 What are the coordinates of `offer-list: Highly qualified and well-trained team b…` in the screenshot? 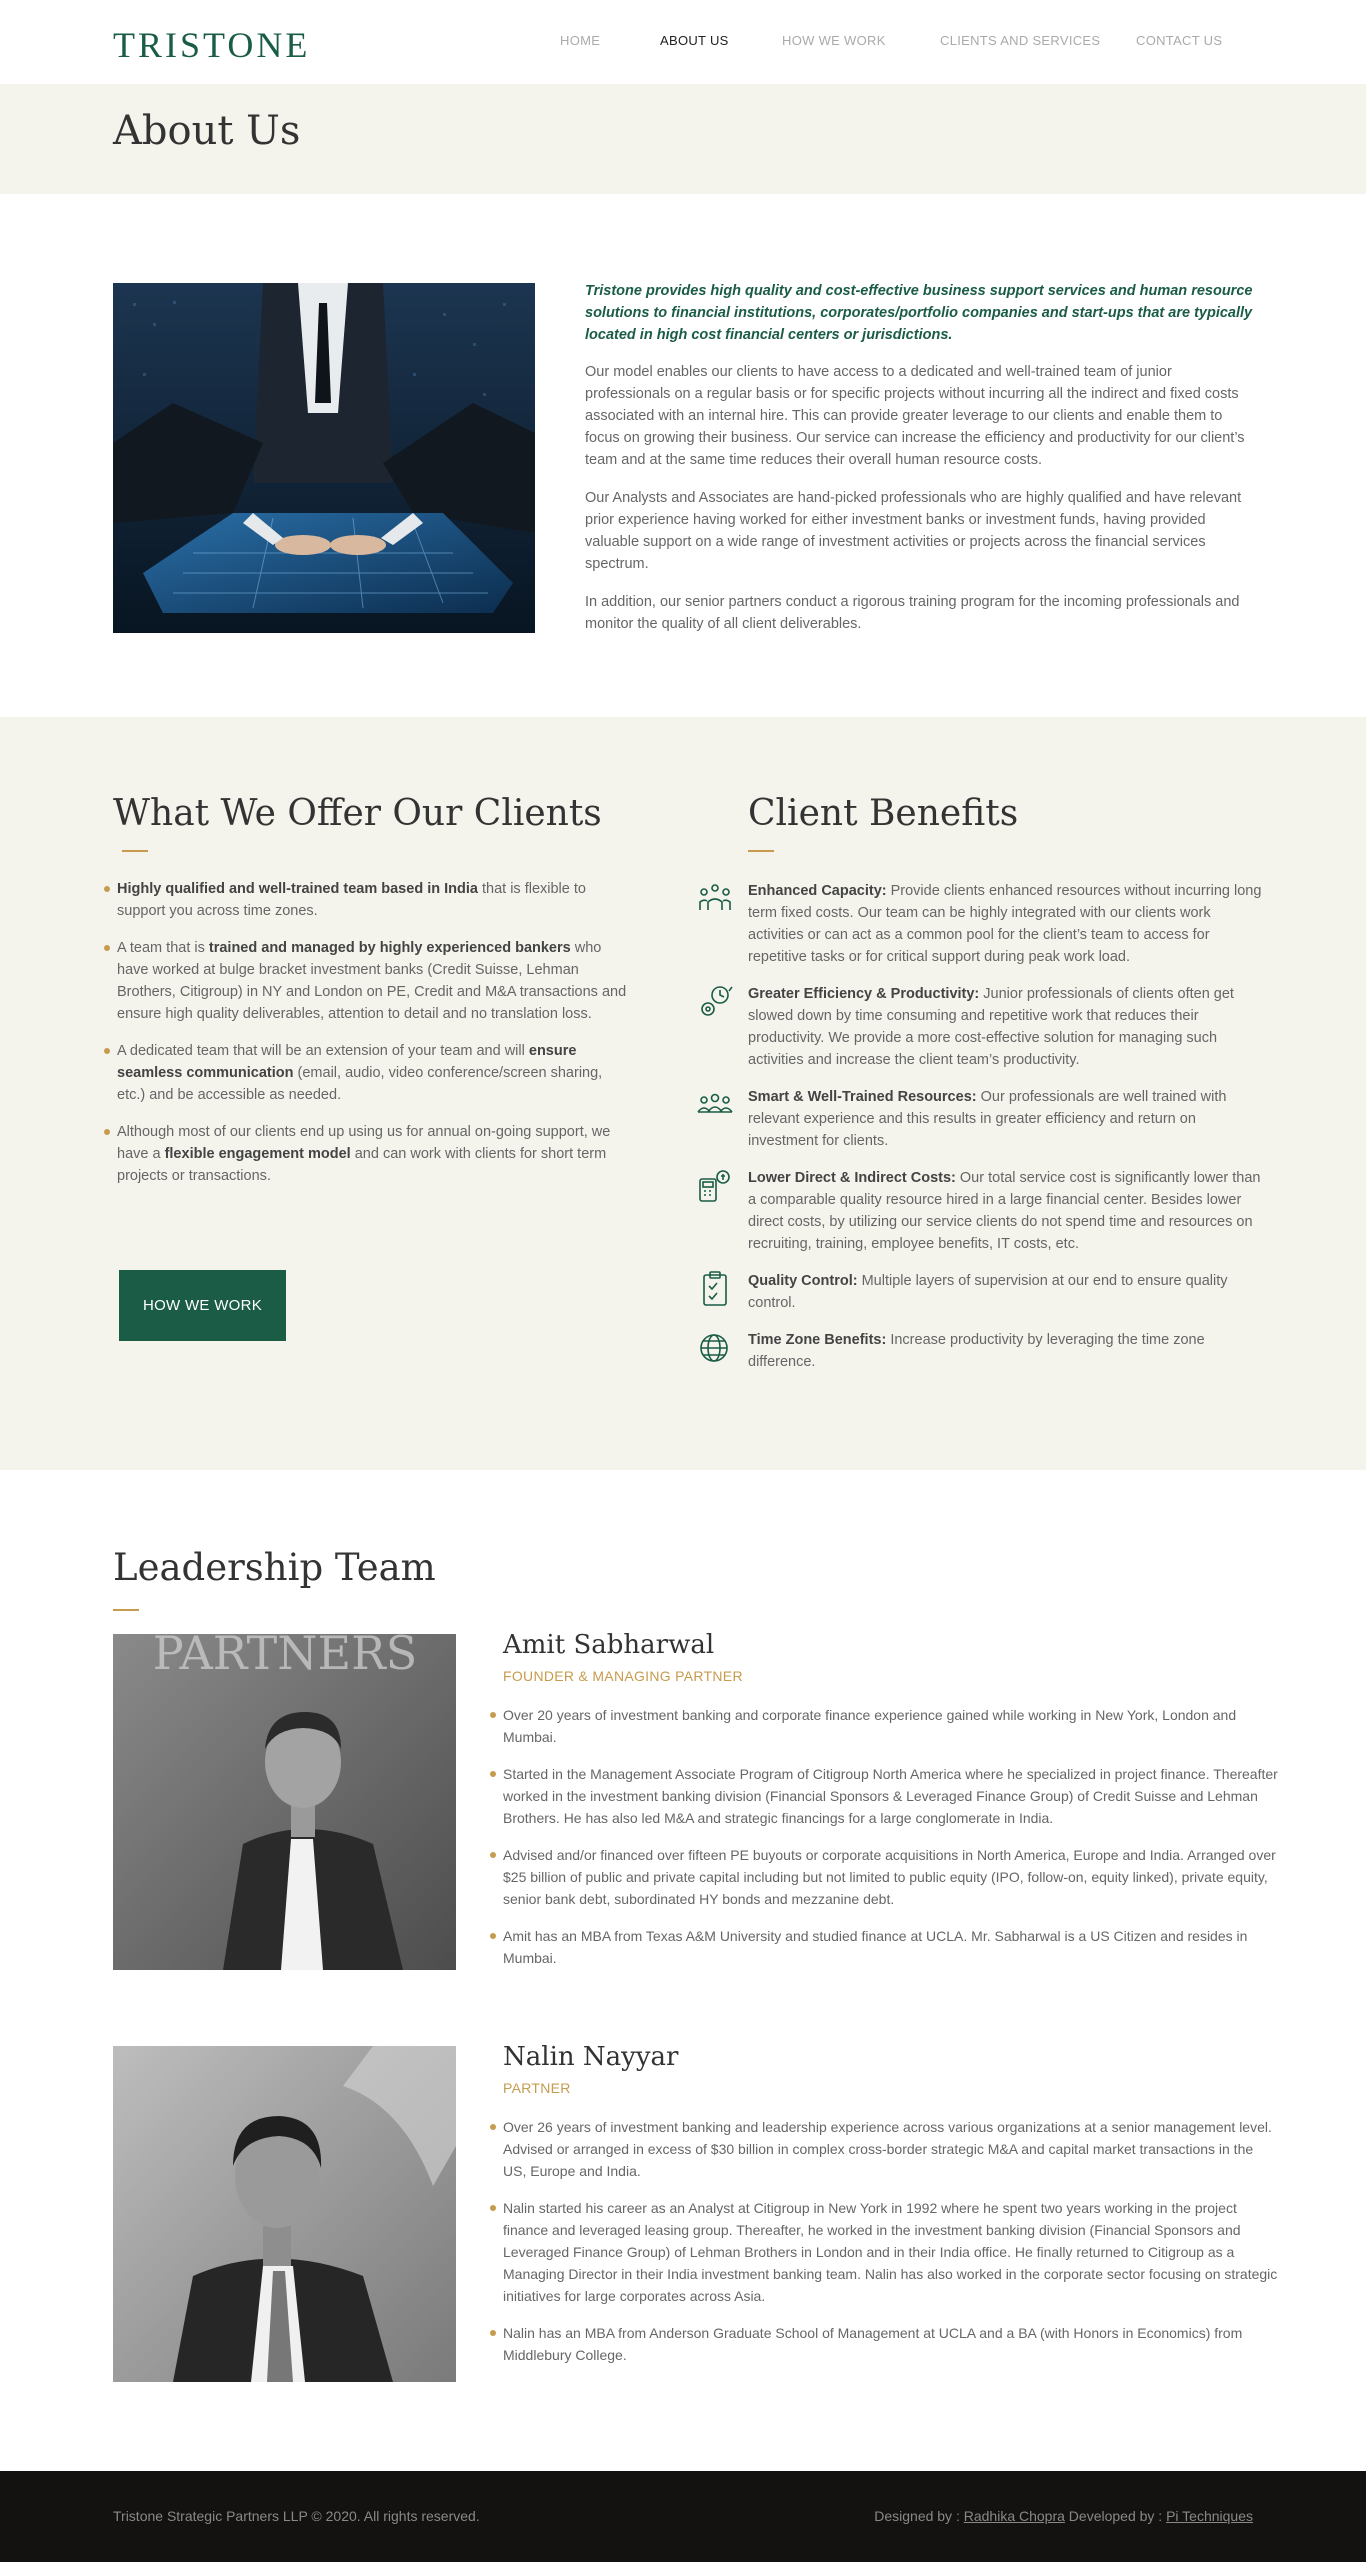 It's located at (368, 1032).